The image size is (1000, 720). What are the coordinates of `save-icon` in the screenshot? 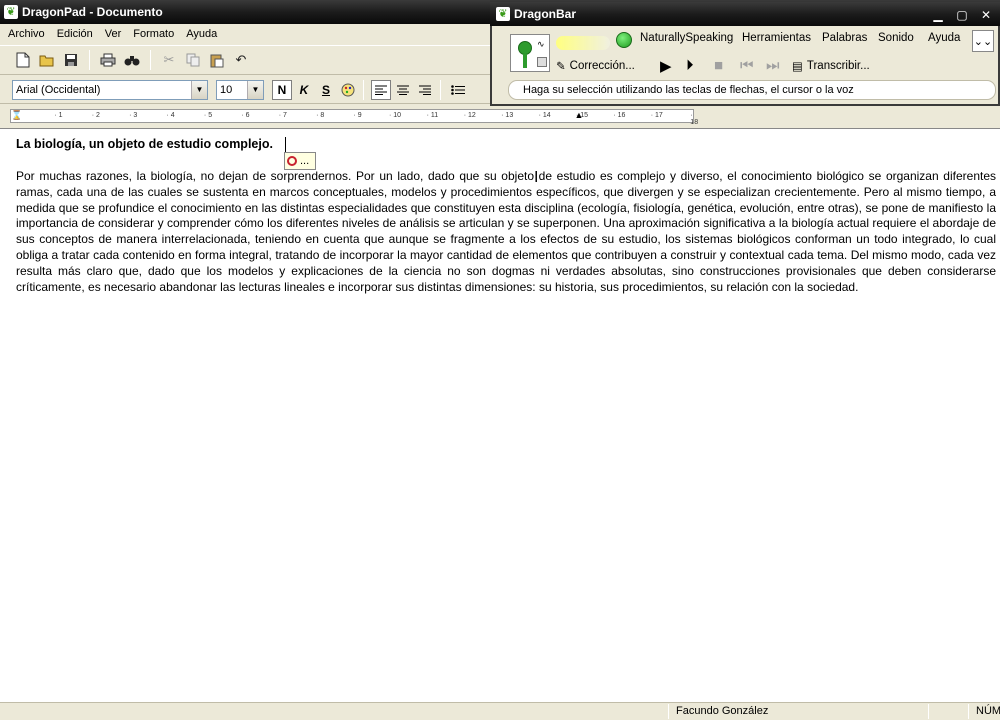 It's located at (71, 60).